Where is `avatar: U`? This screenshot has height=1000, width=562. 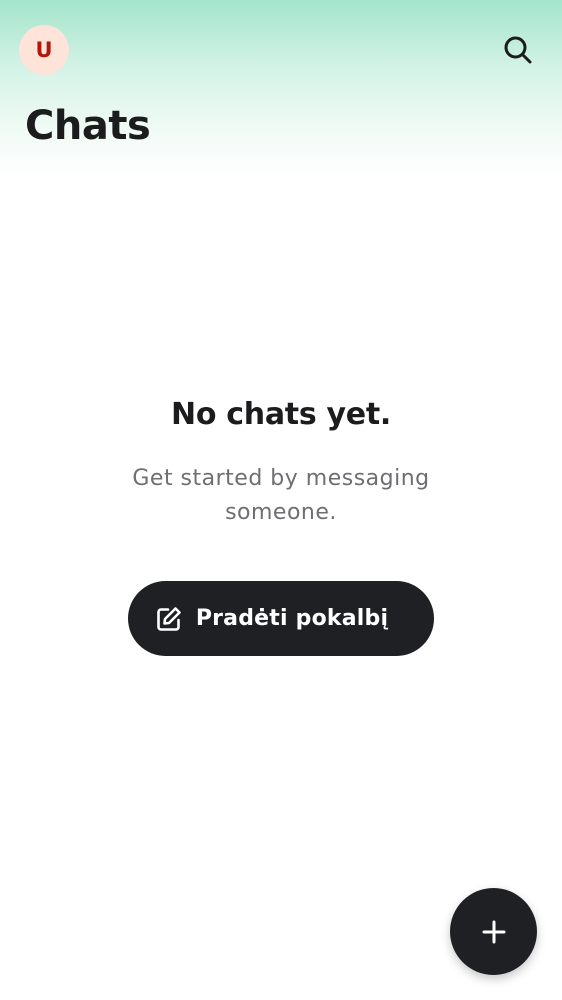
avatar: U is located at coordinates (44, 50).